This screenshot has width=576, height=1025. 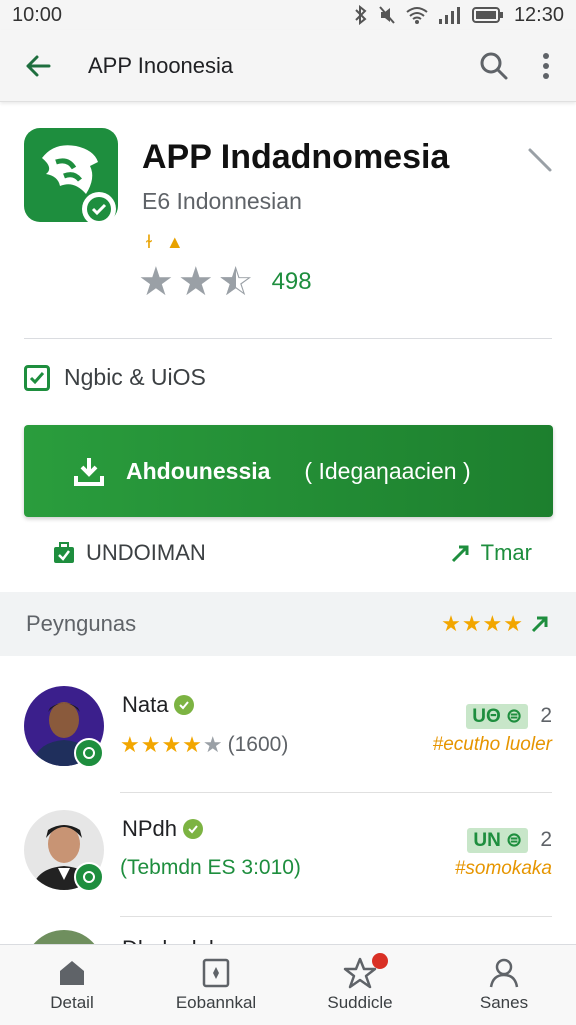 What do you see at coordinates (81, 623) in the screenshot?
I see `reviews-section-title: Peyngunas` at bounding box center [81, 623].